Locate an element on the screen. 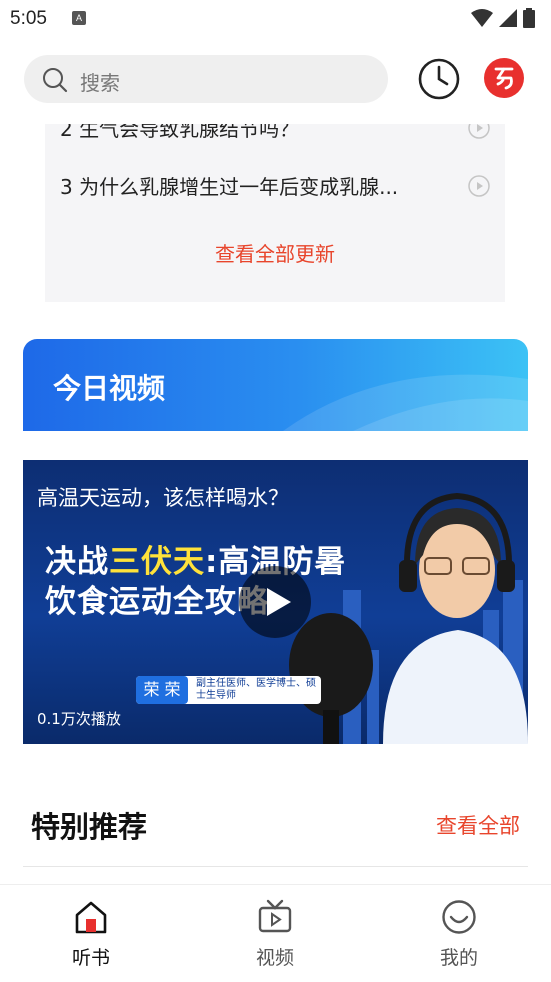  poster-highlight: 三伏天 is located at coordinates (157, 562).